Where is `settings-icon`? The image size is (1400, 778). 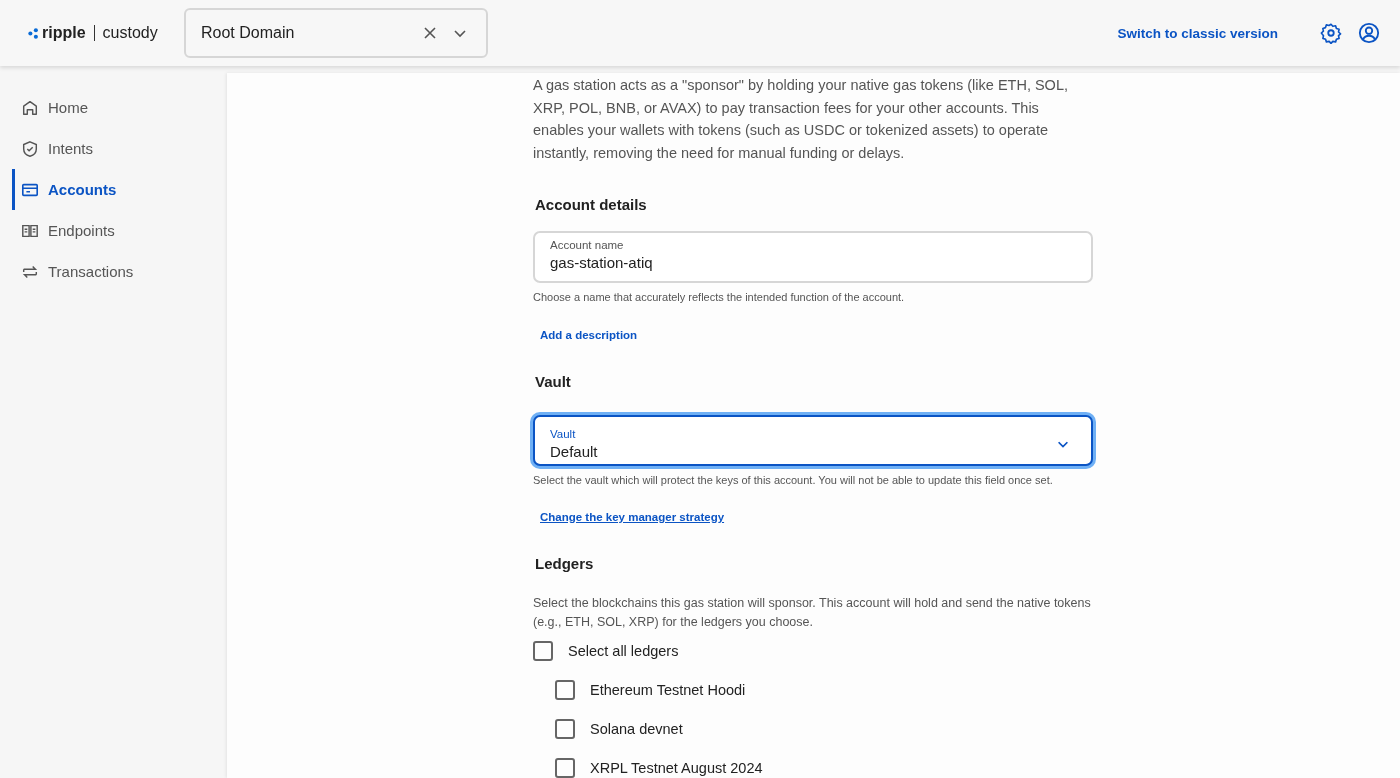
settings-icon is located at coordinates (1331, 33).